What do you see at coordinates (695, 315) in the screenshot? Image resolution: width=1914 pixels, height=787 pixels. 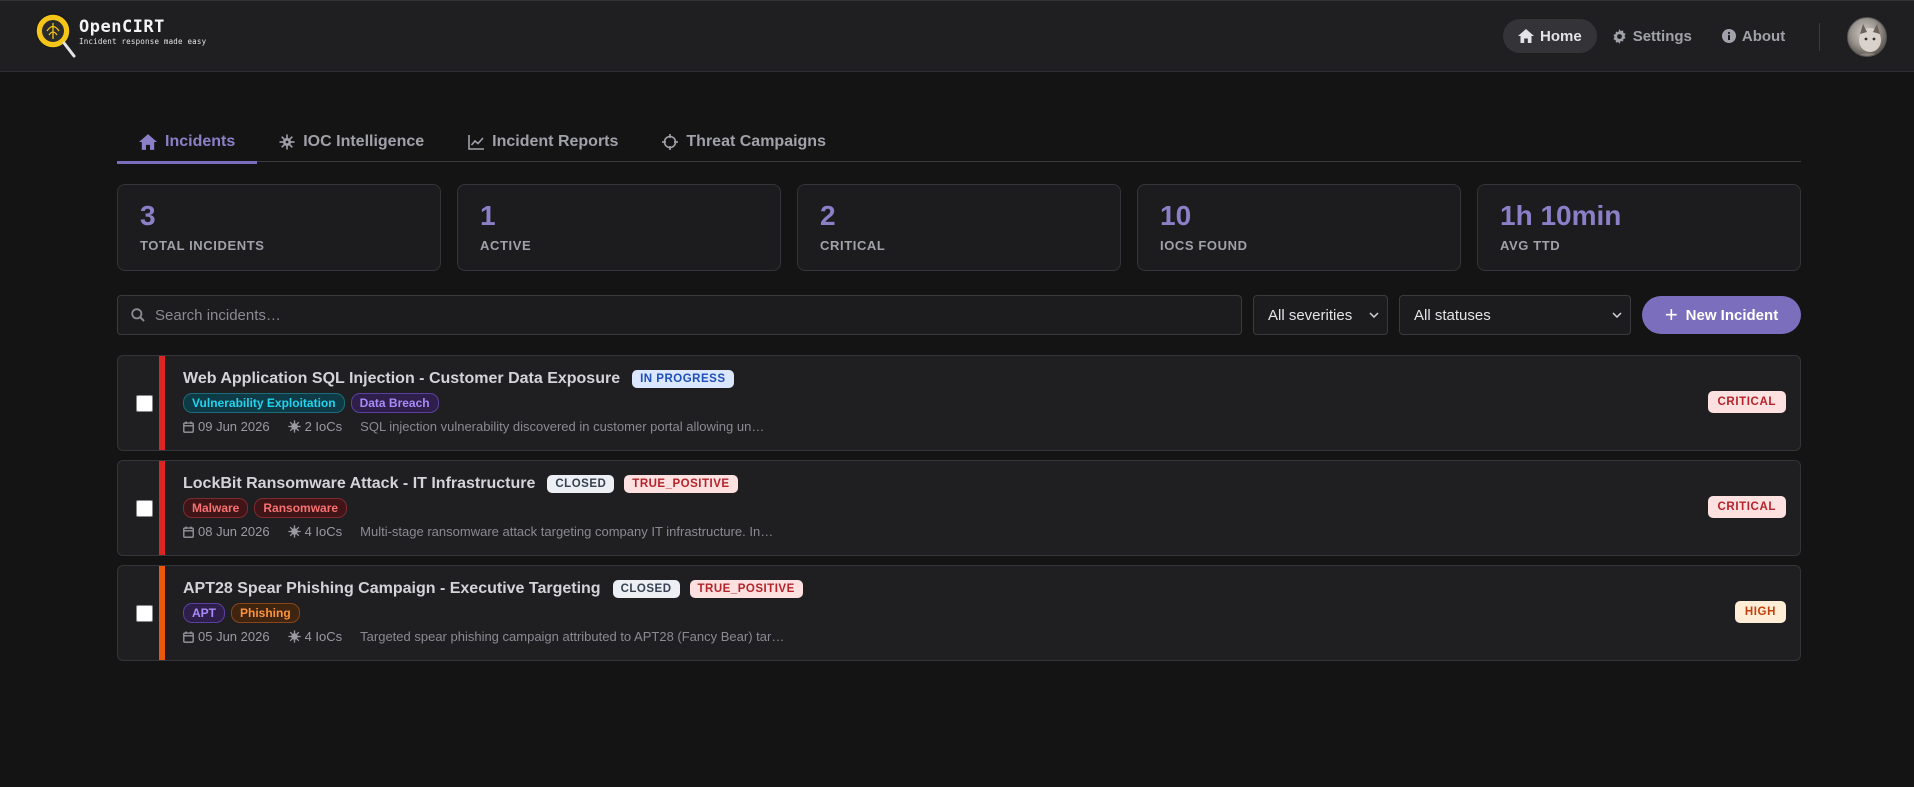 I see `search-input` at bounding box center [695, 315].